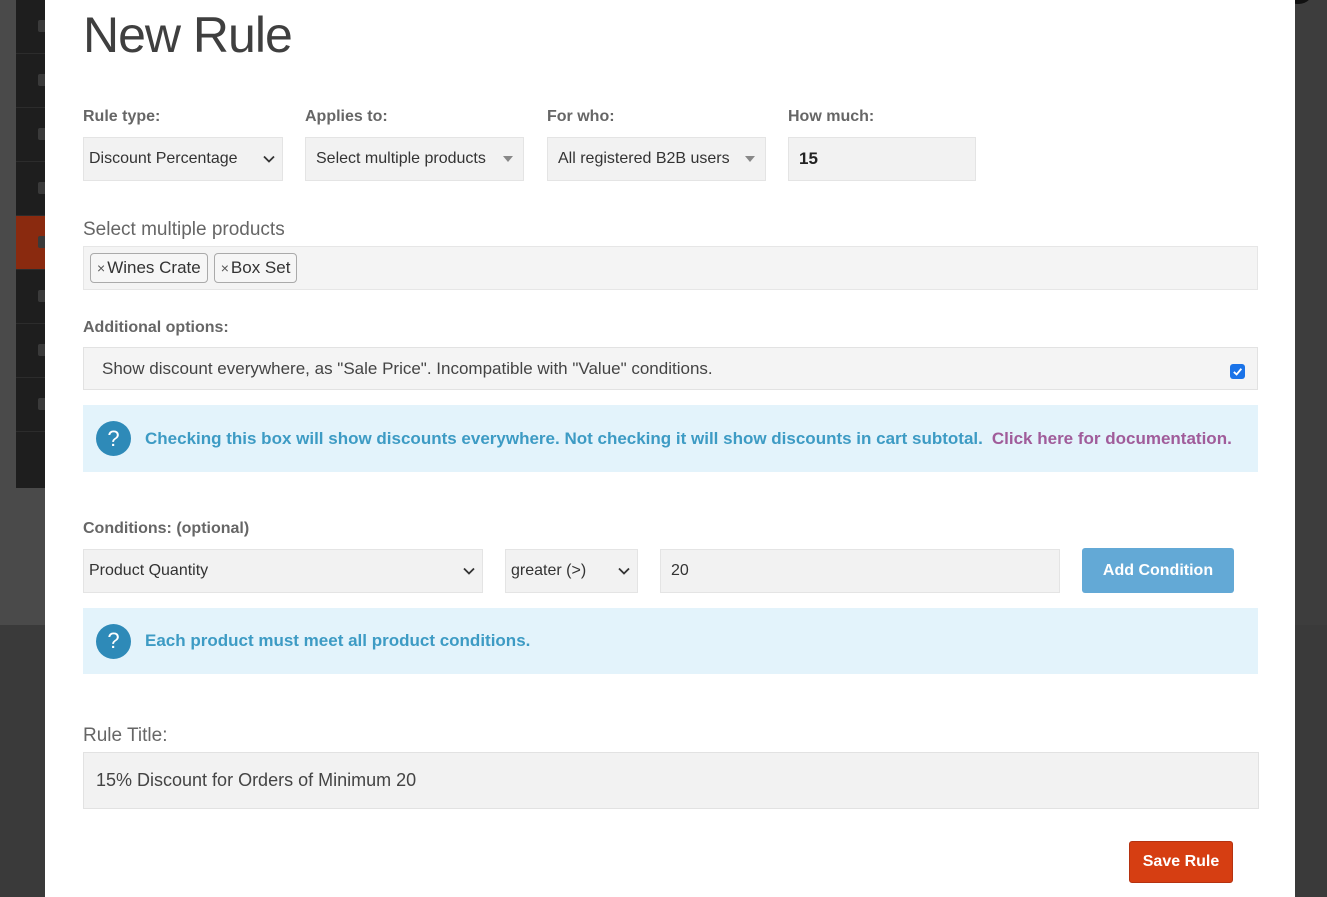 The width and height of the screenshot is (1327, 897). I want to click on applies-to-label: Applies to:, so click(346, 116).